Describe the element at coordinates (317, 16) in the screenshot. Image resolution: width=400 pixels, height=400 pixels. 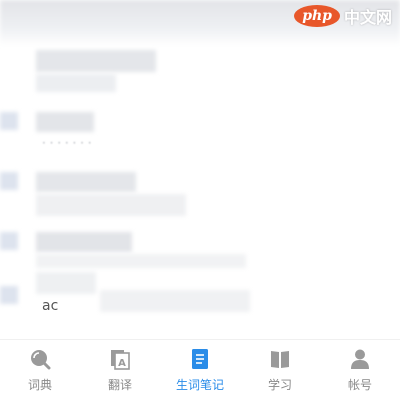
I see `watermark-php-badge: php` at that location.